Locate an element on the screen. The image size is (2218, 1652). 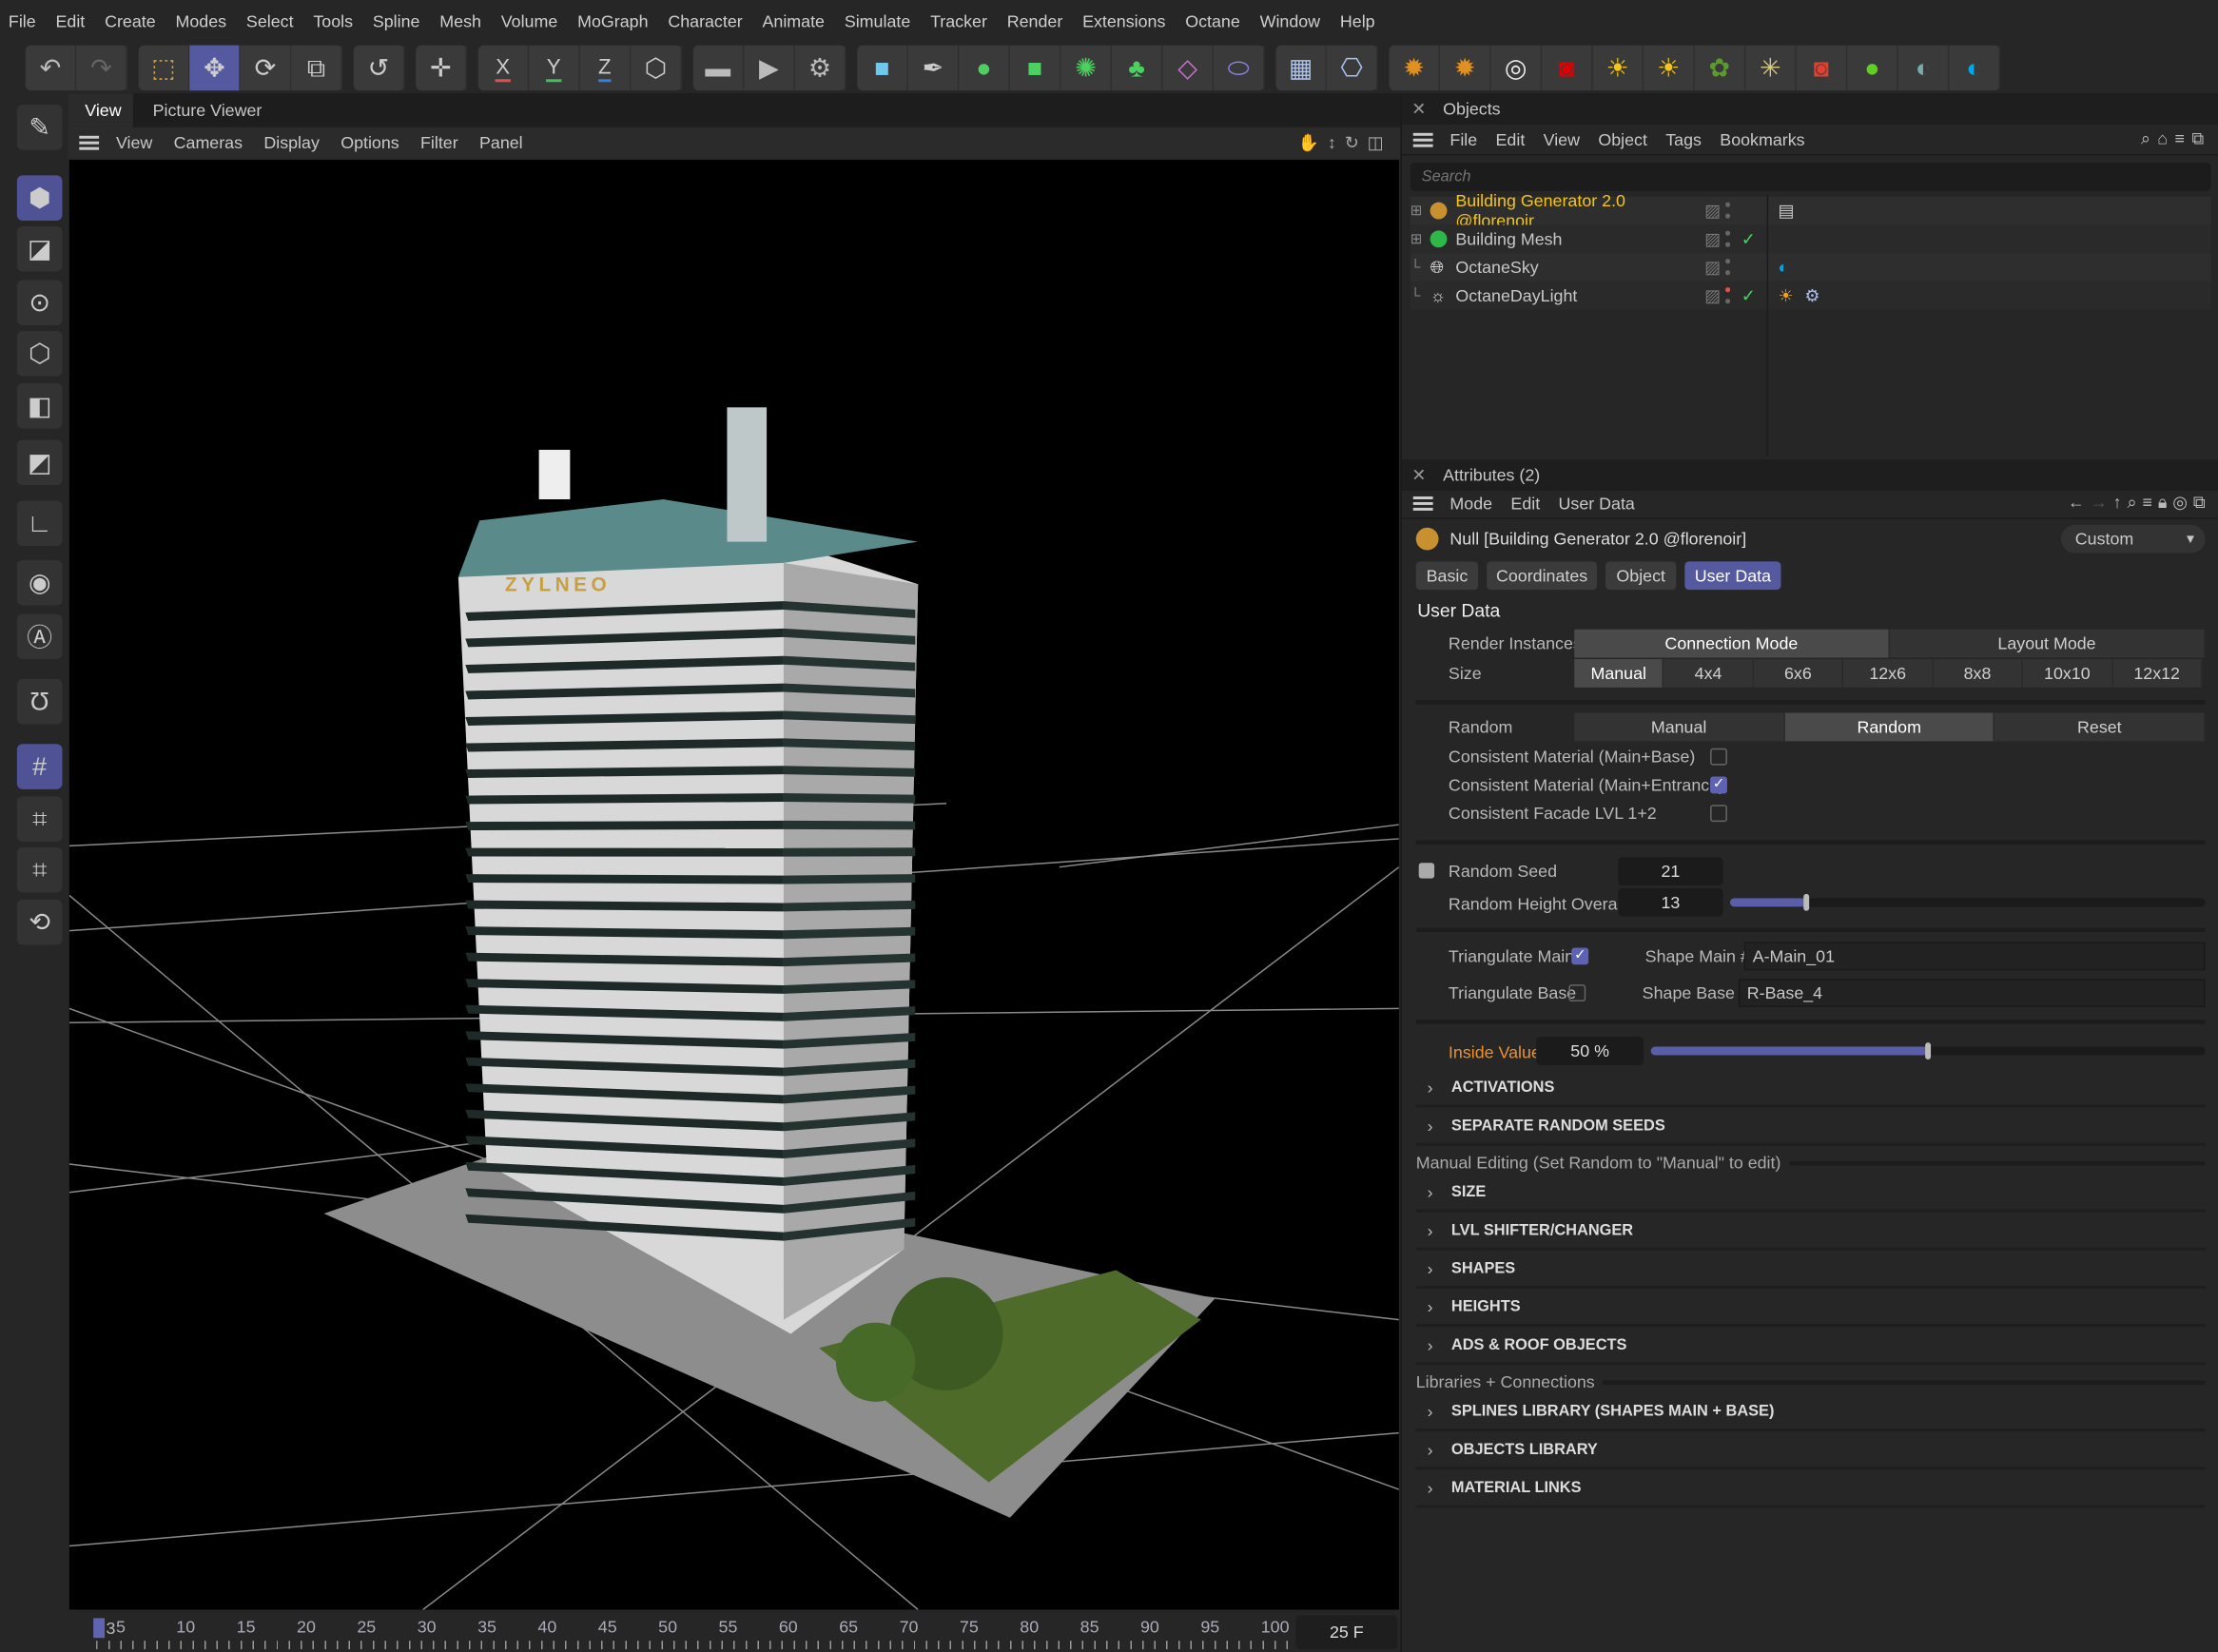
up-icon: ↑ is located at coordinates (2120, 503).